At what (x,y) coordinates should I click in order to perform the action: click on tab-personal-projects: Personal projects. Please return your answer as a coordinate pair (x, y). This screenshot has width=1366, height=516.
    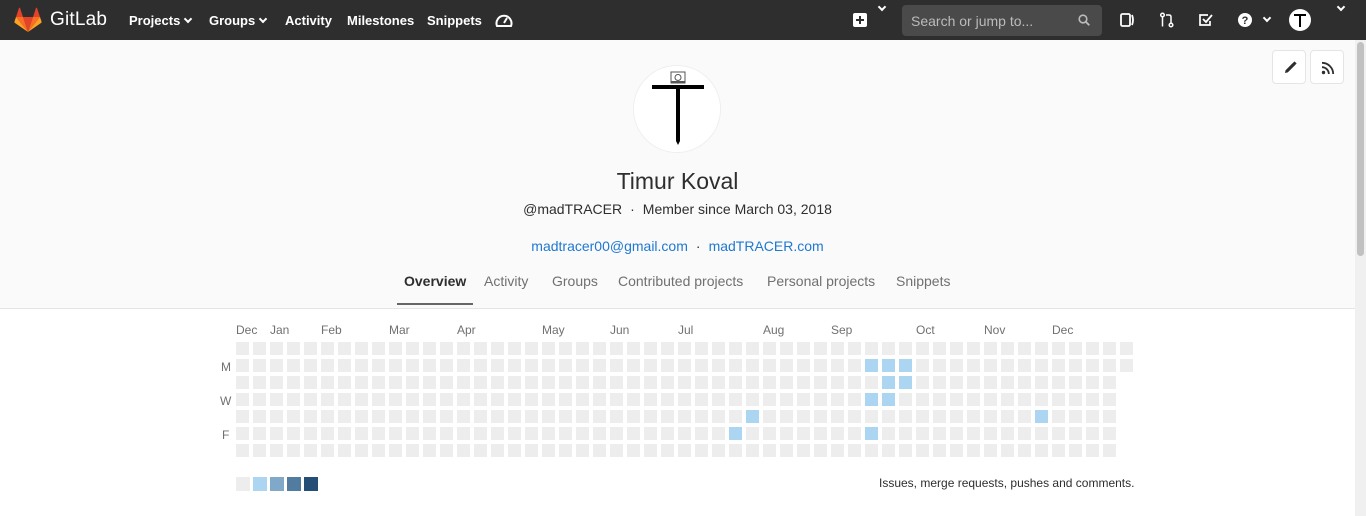
    Looking at the image, I should click on (821, 288).